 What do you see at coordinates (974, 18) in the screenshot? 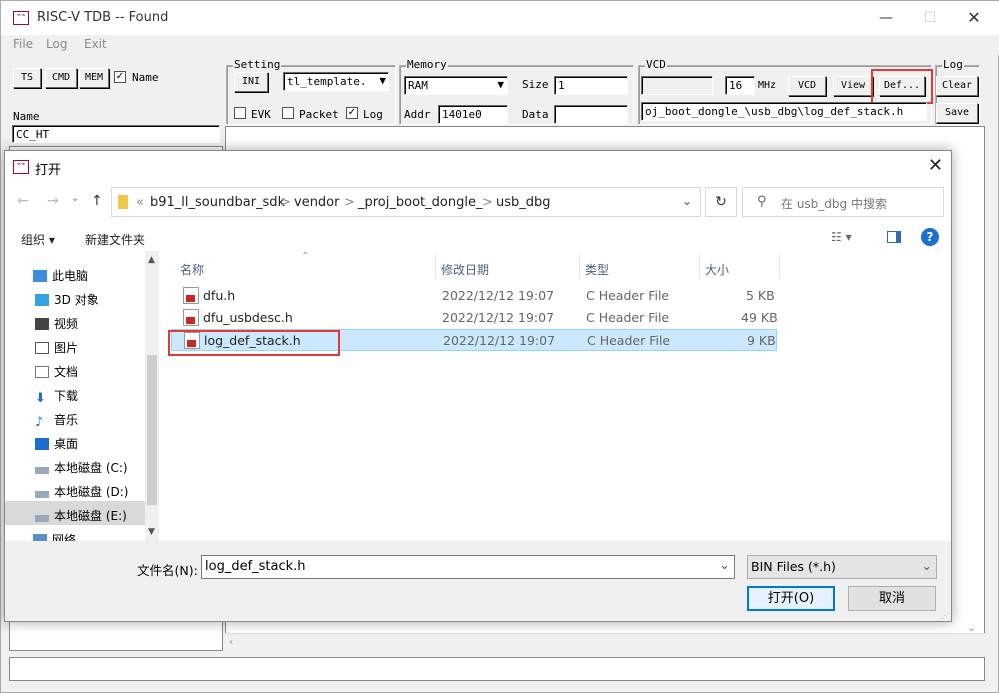
I see `close-button: ✕` at bounding box center [974, 18].